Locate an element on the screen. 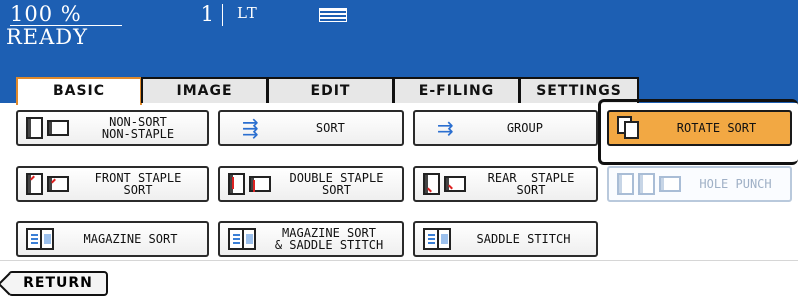  return-button: RETURN is located at coordinates (58, 283).